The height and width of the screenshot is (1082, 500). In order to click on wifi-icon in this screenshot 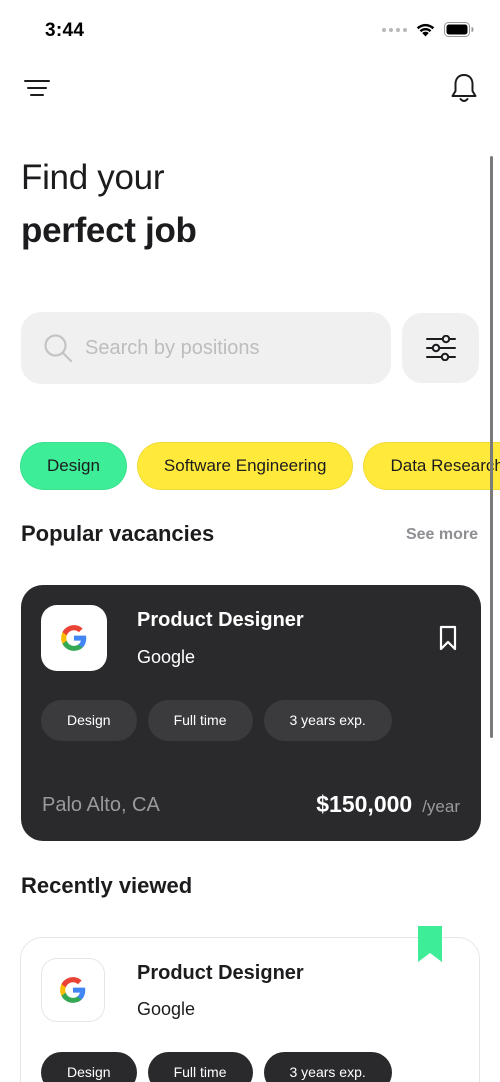, I will do `click(425, 30)`.